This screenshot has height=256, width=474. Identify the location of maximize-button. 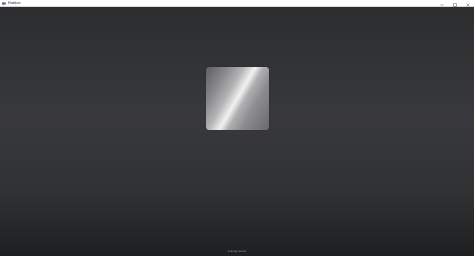
(454, 3).